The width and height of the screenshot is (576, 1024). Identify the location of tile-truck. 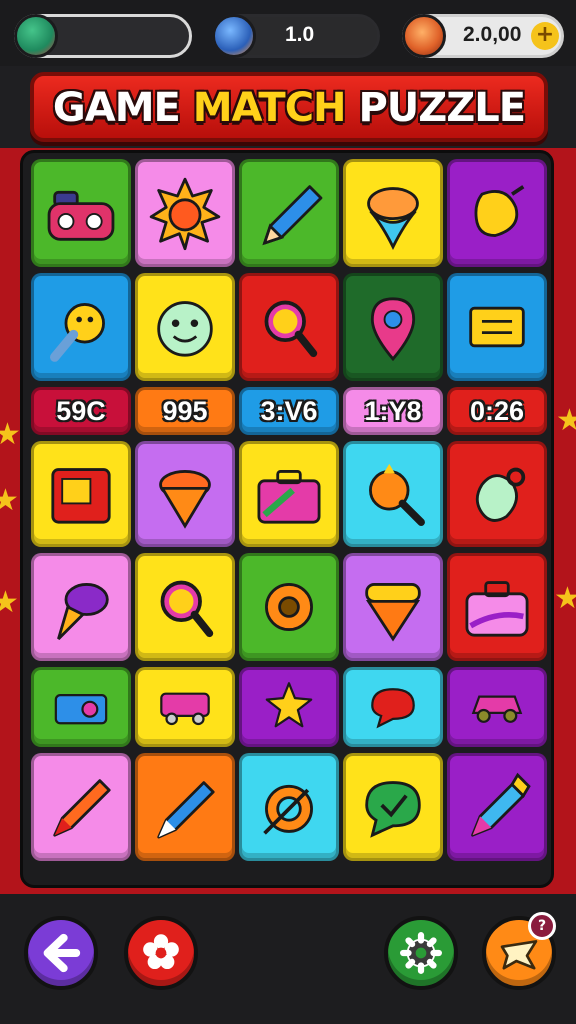
(185, 707).